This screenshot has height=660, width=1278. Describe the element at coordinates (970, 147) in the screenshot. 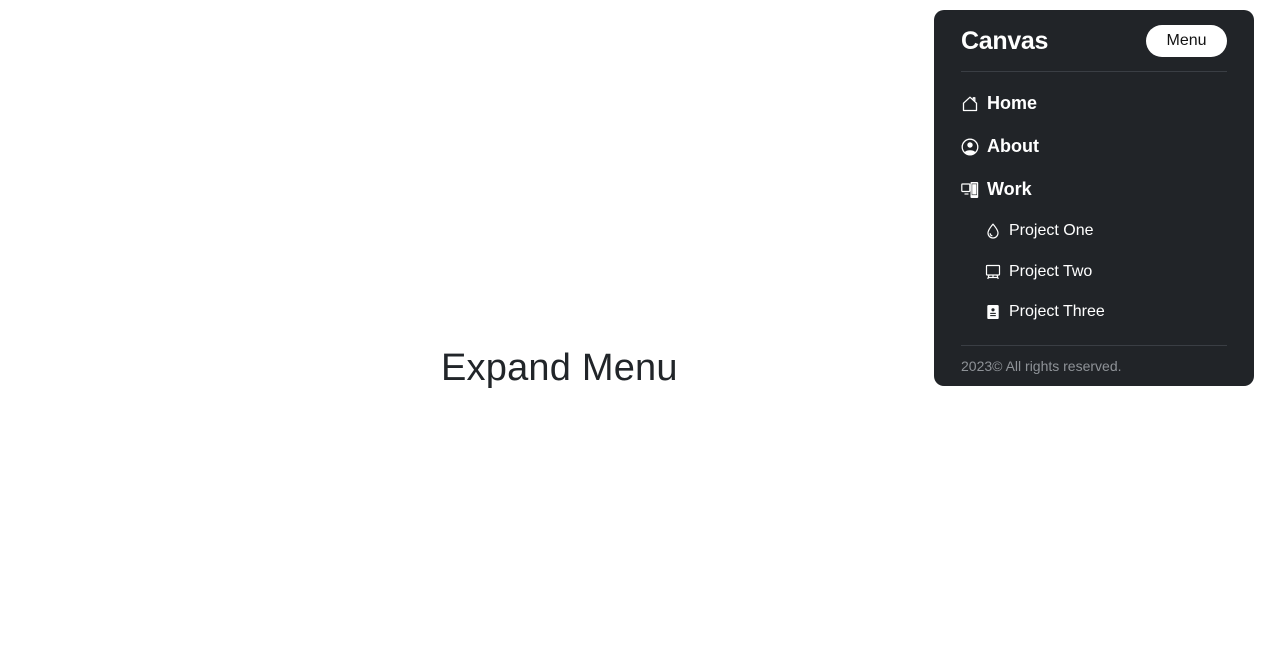

I see `person-circle-icon` at that location.